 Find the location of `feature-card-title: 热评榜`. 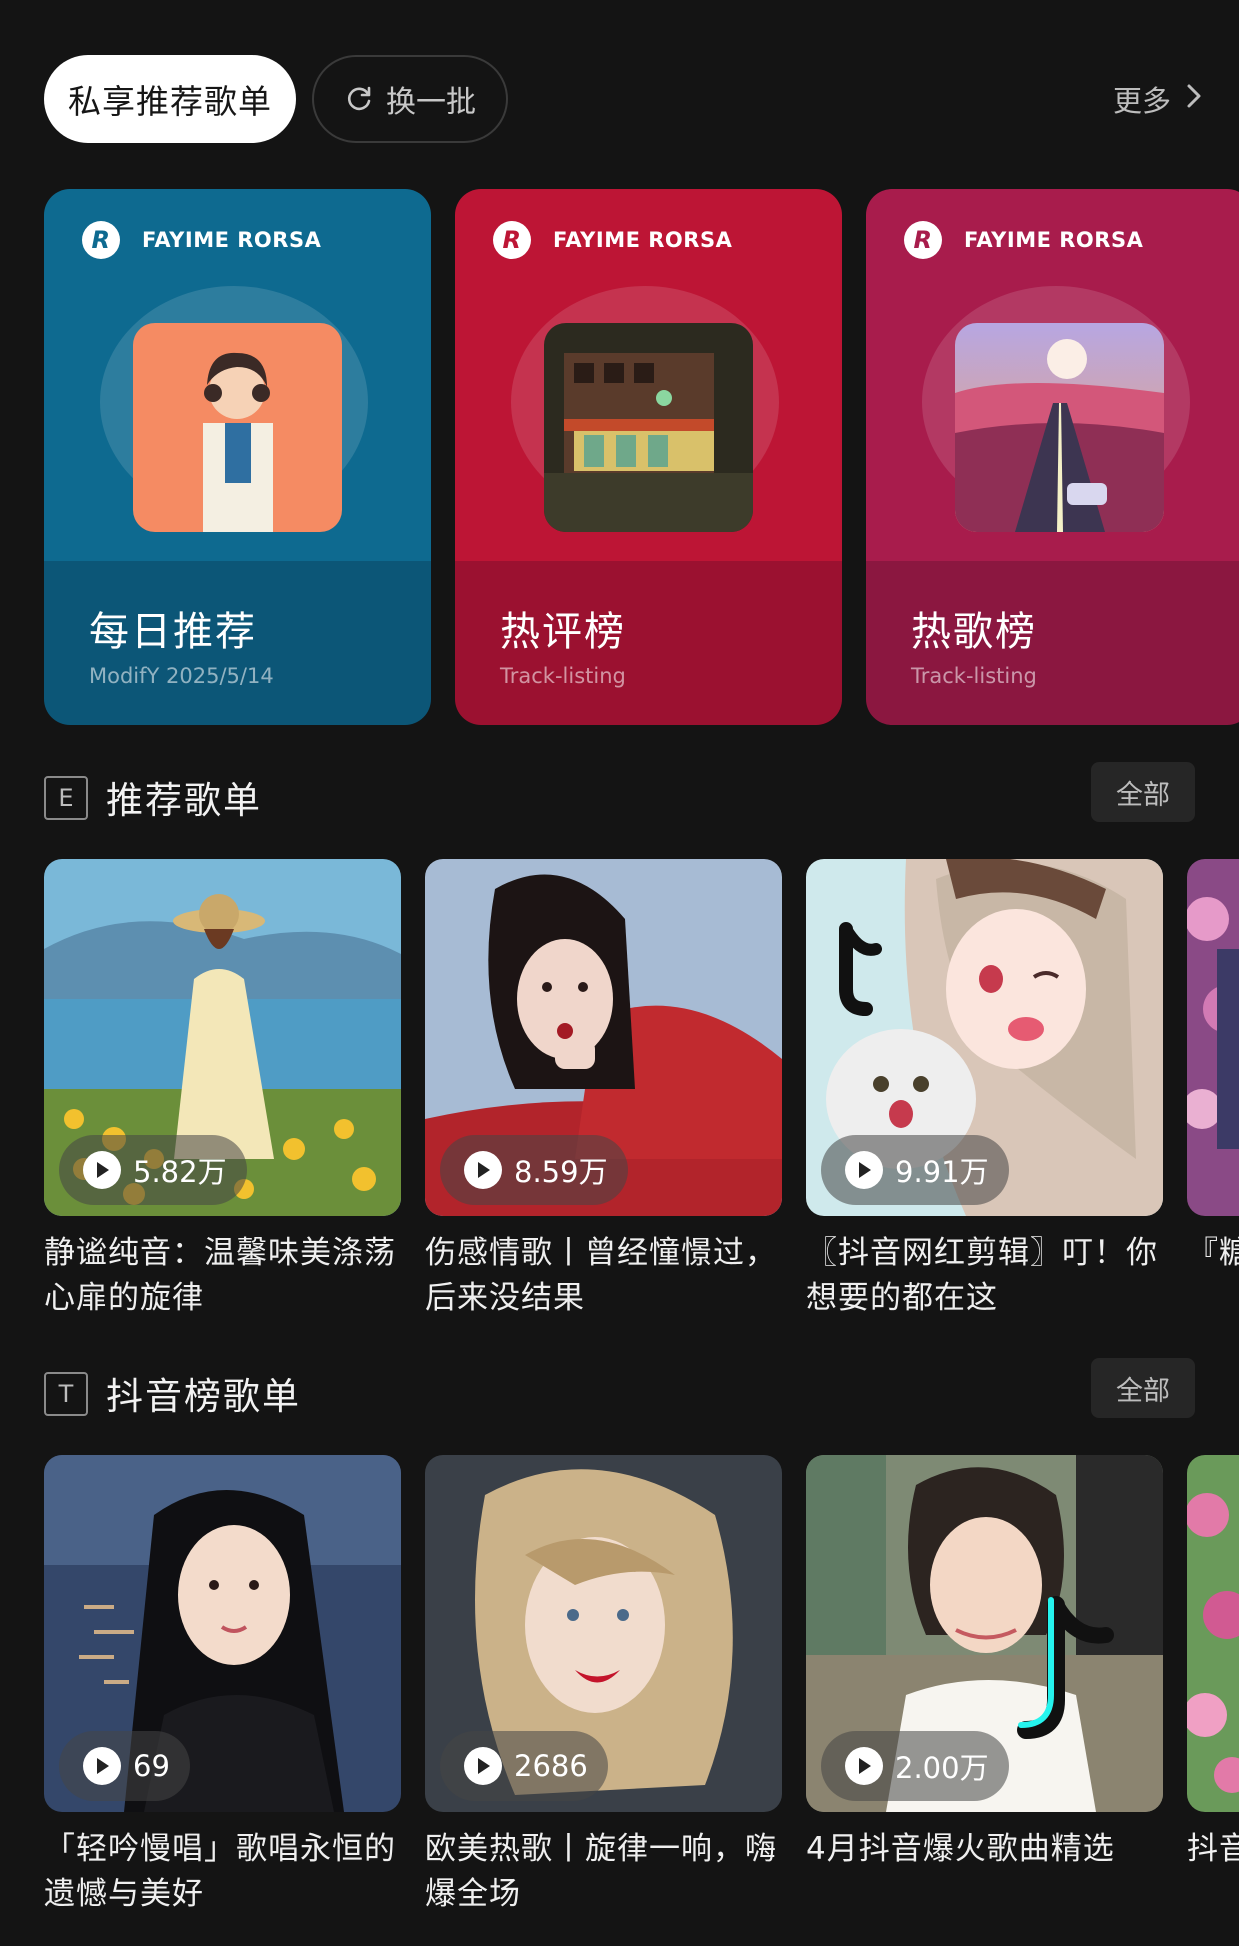

feature-card-title: 热评榜 is located at coordinates (563, 632).